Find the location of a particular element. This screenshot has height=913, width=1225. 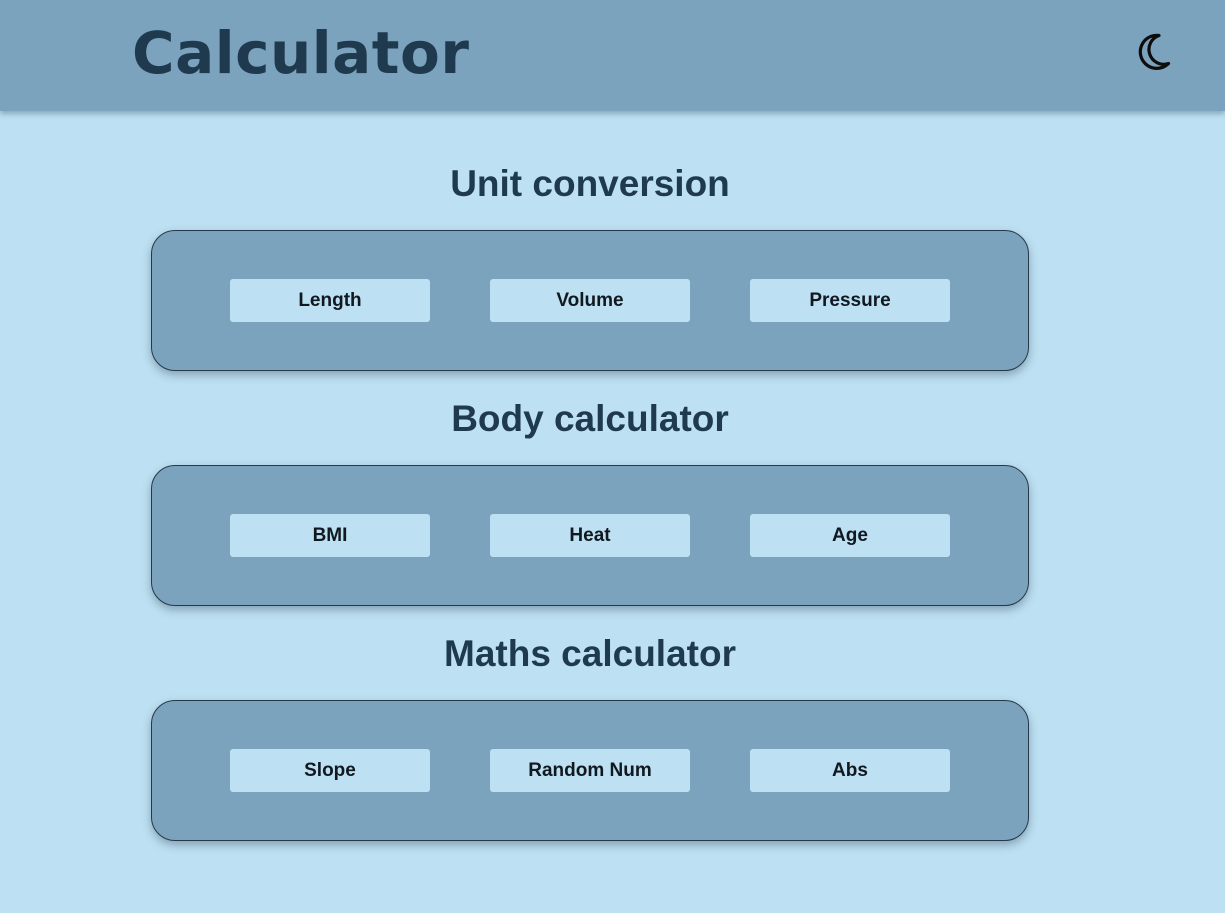

app-header: Calculator is located at coordinates (612, 55).